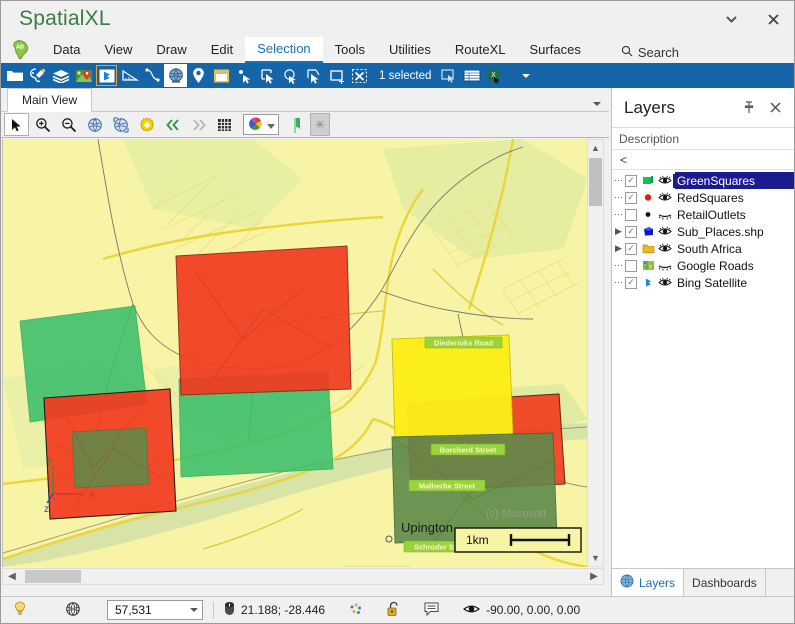  Describe the element at coordinates (518, 540) in the screenshot. I see `scale-bar: 1km` at that location.